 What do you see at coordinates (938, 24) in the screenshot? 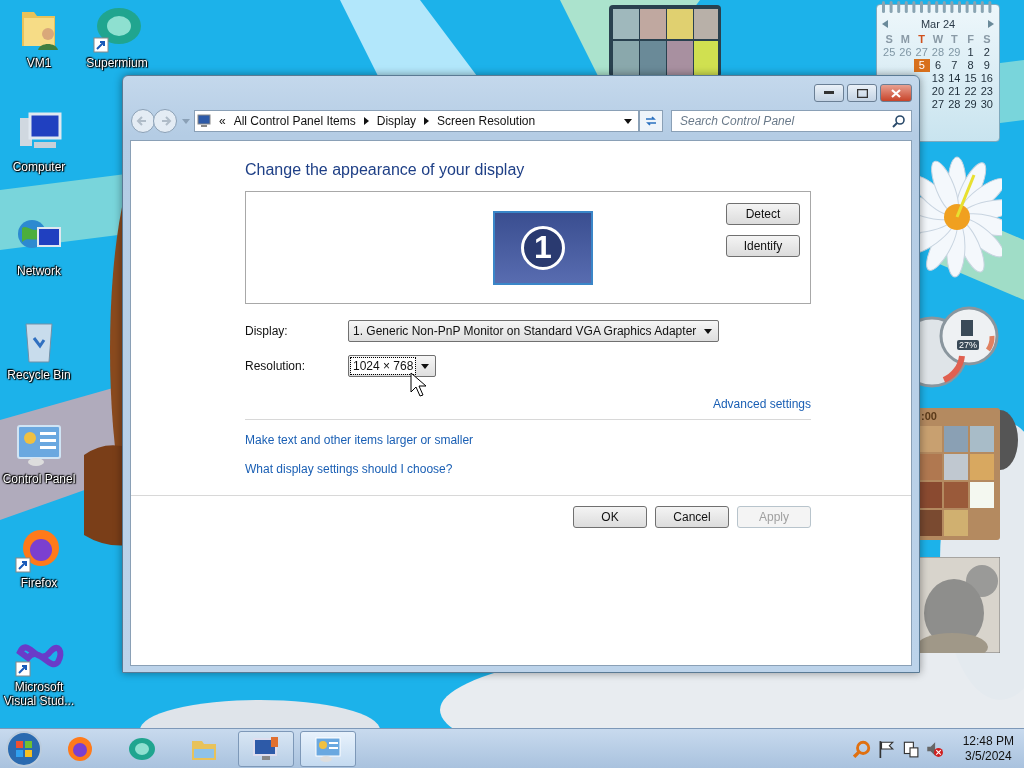
I see `calendar-month: Mar 24` at bounding box center [938, 24].